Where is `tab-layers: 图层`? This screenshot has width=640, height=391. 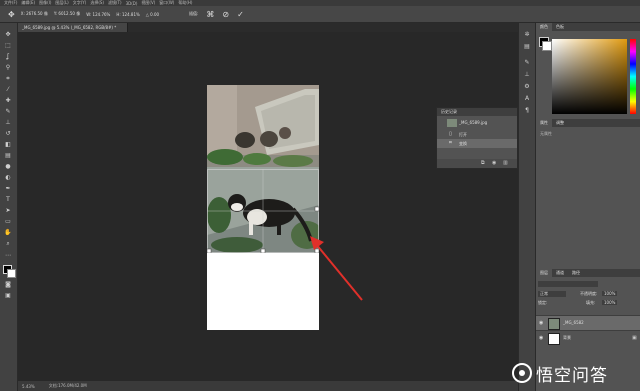 tab-layers: 图层 is located at coordinates (544, 273).